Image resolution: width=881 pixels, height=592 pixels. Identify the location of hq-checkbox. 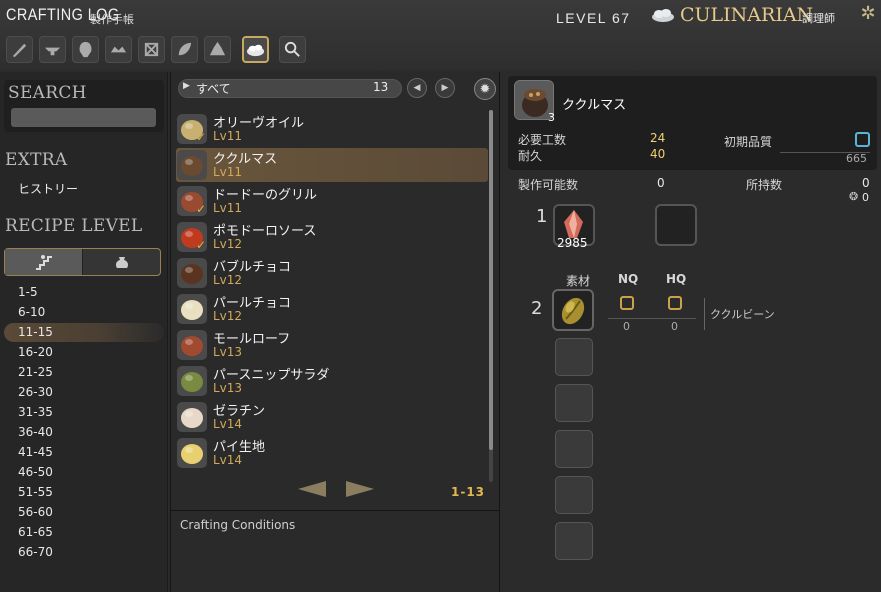
(675, 303).